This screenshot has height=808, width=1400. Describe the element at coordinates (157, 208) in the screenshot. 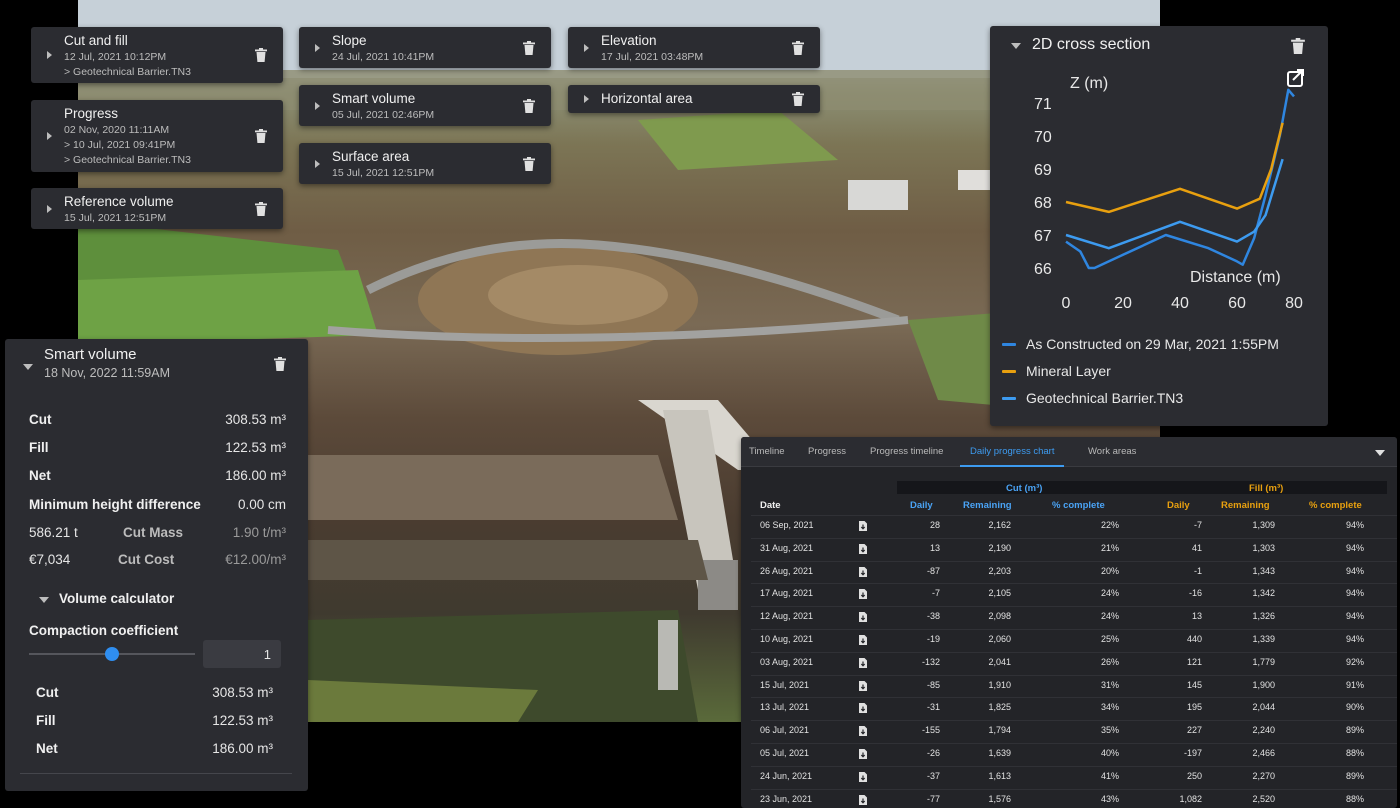

I see `tool-card-reference-volume: Reference volume 15 Jul, 2021 12:51PM` at that location.